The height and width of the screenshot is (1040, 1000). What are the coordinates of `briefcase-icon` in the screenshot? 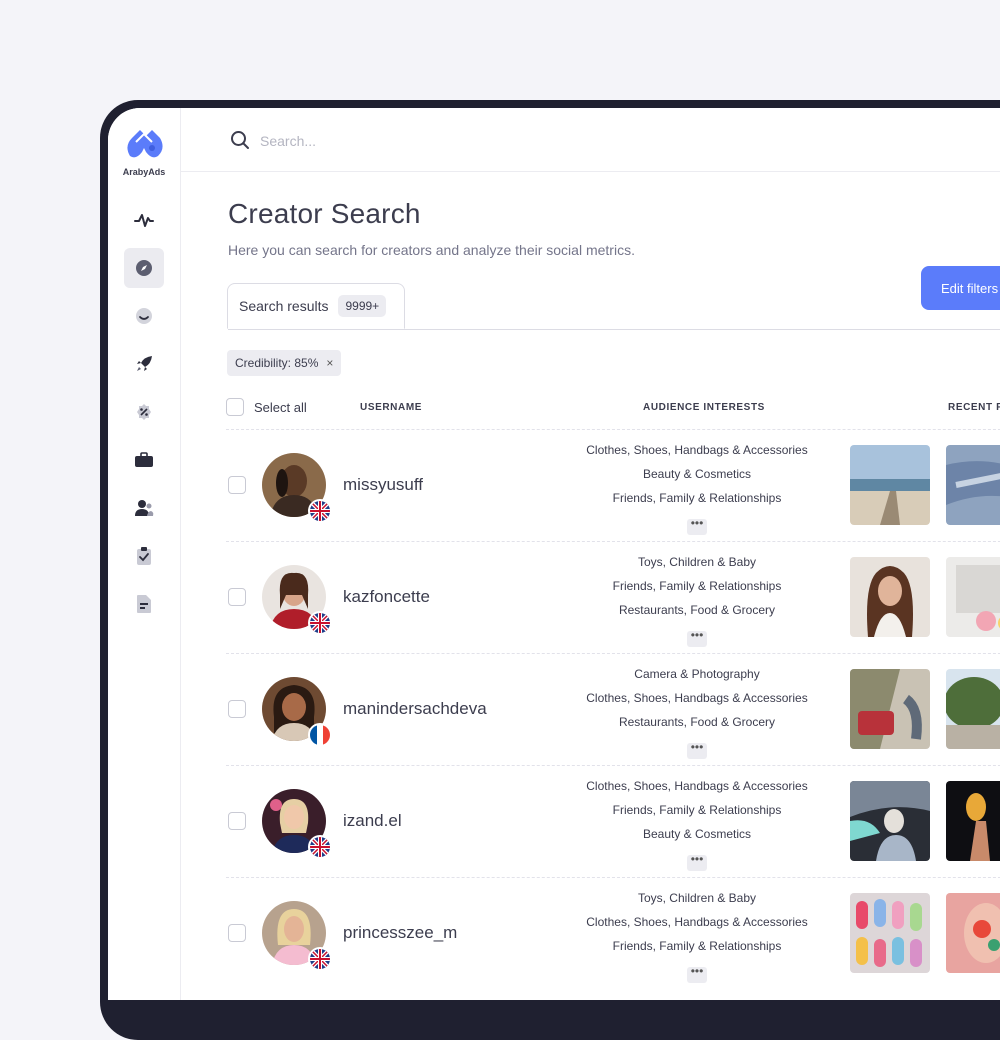 It's located at (144, 459).